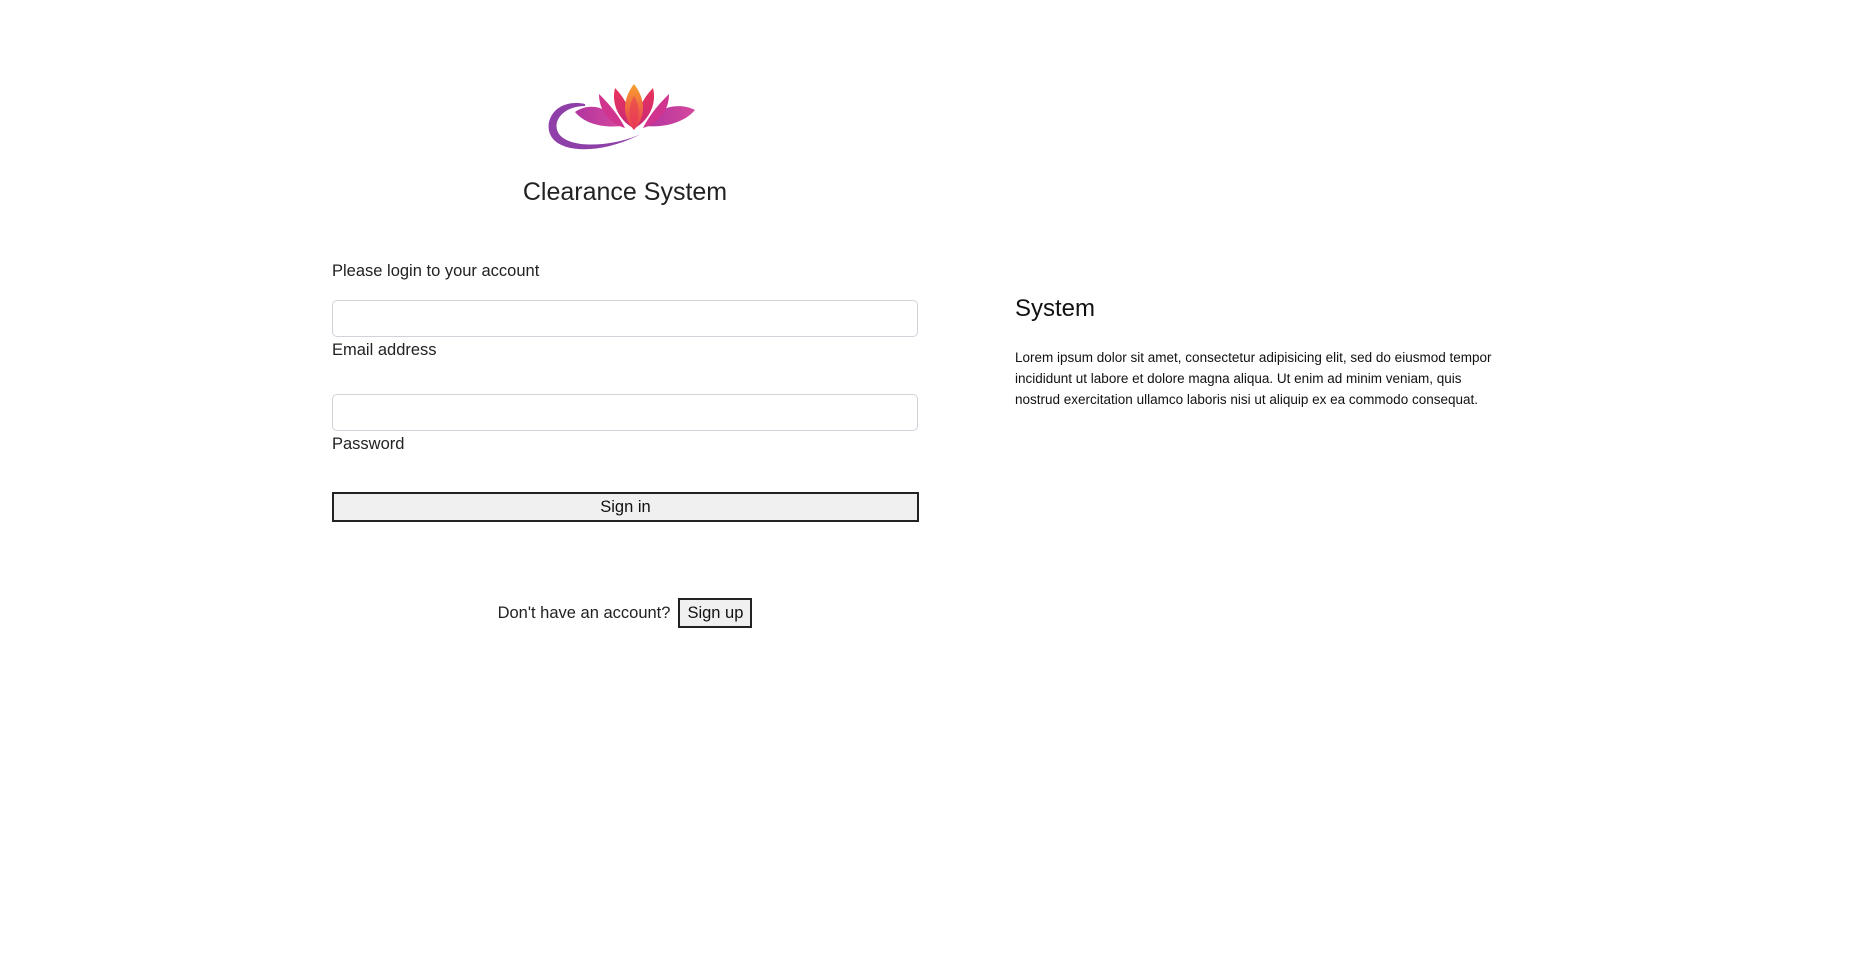  Describe the element at coordinates (625, 412) in the screenshot. I see `password-input` at that location.